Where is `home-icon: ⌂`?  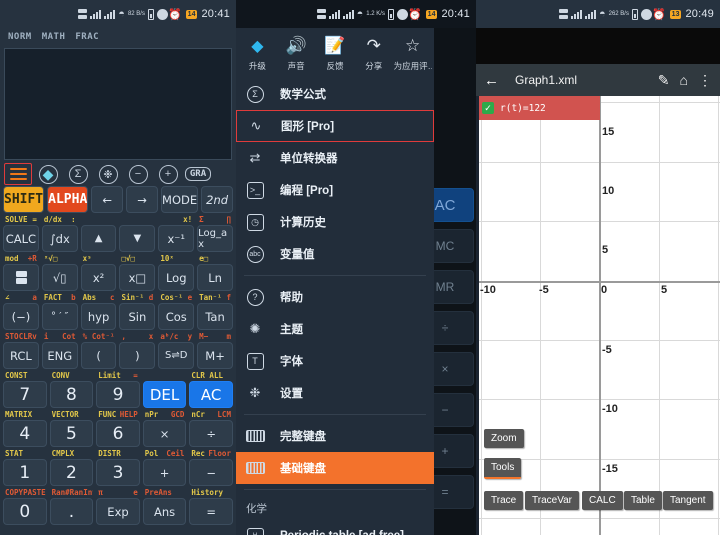 home-icon: ⌂ is located at coordinates (684, 80).